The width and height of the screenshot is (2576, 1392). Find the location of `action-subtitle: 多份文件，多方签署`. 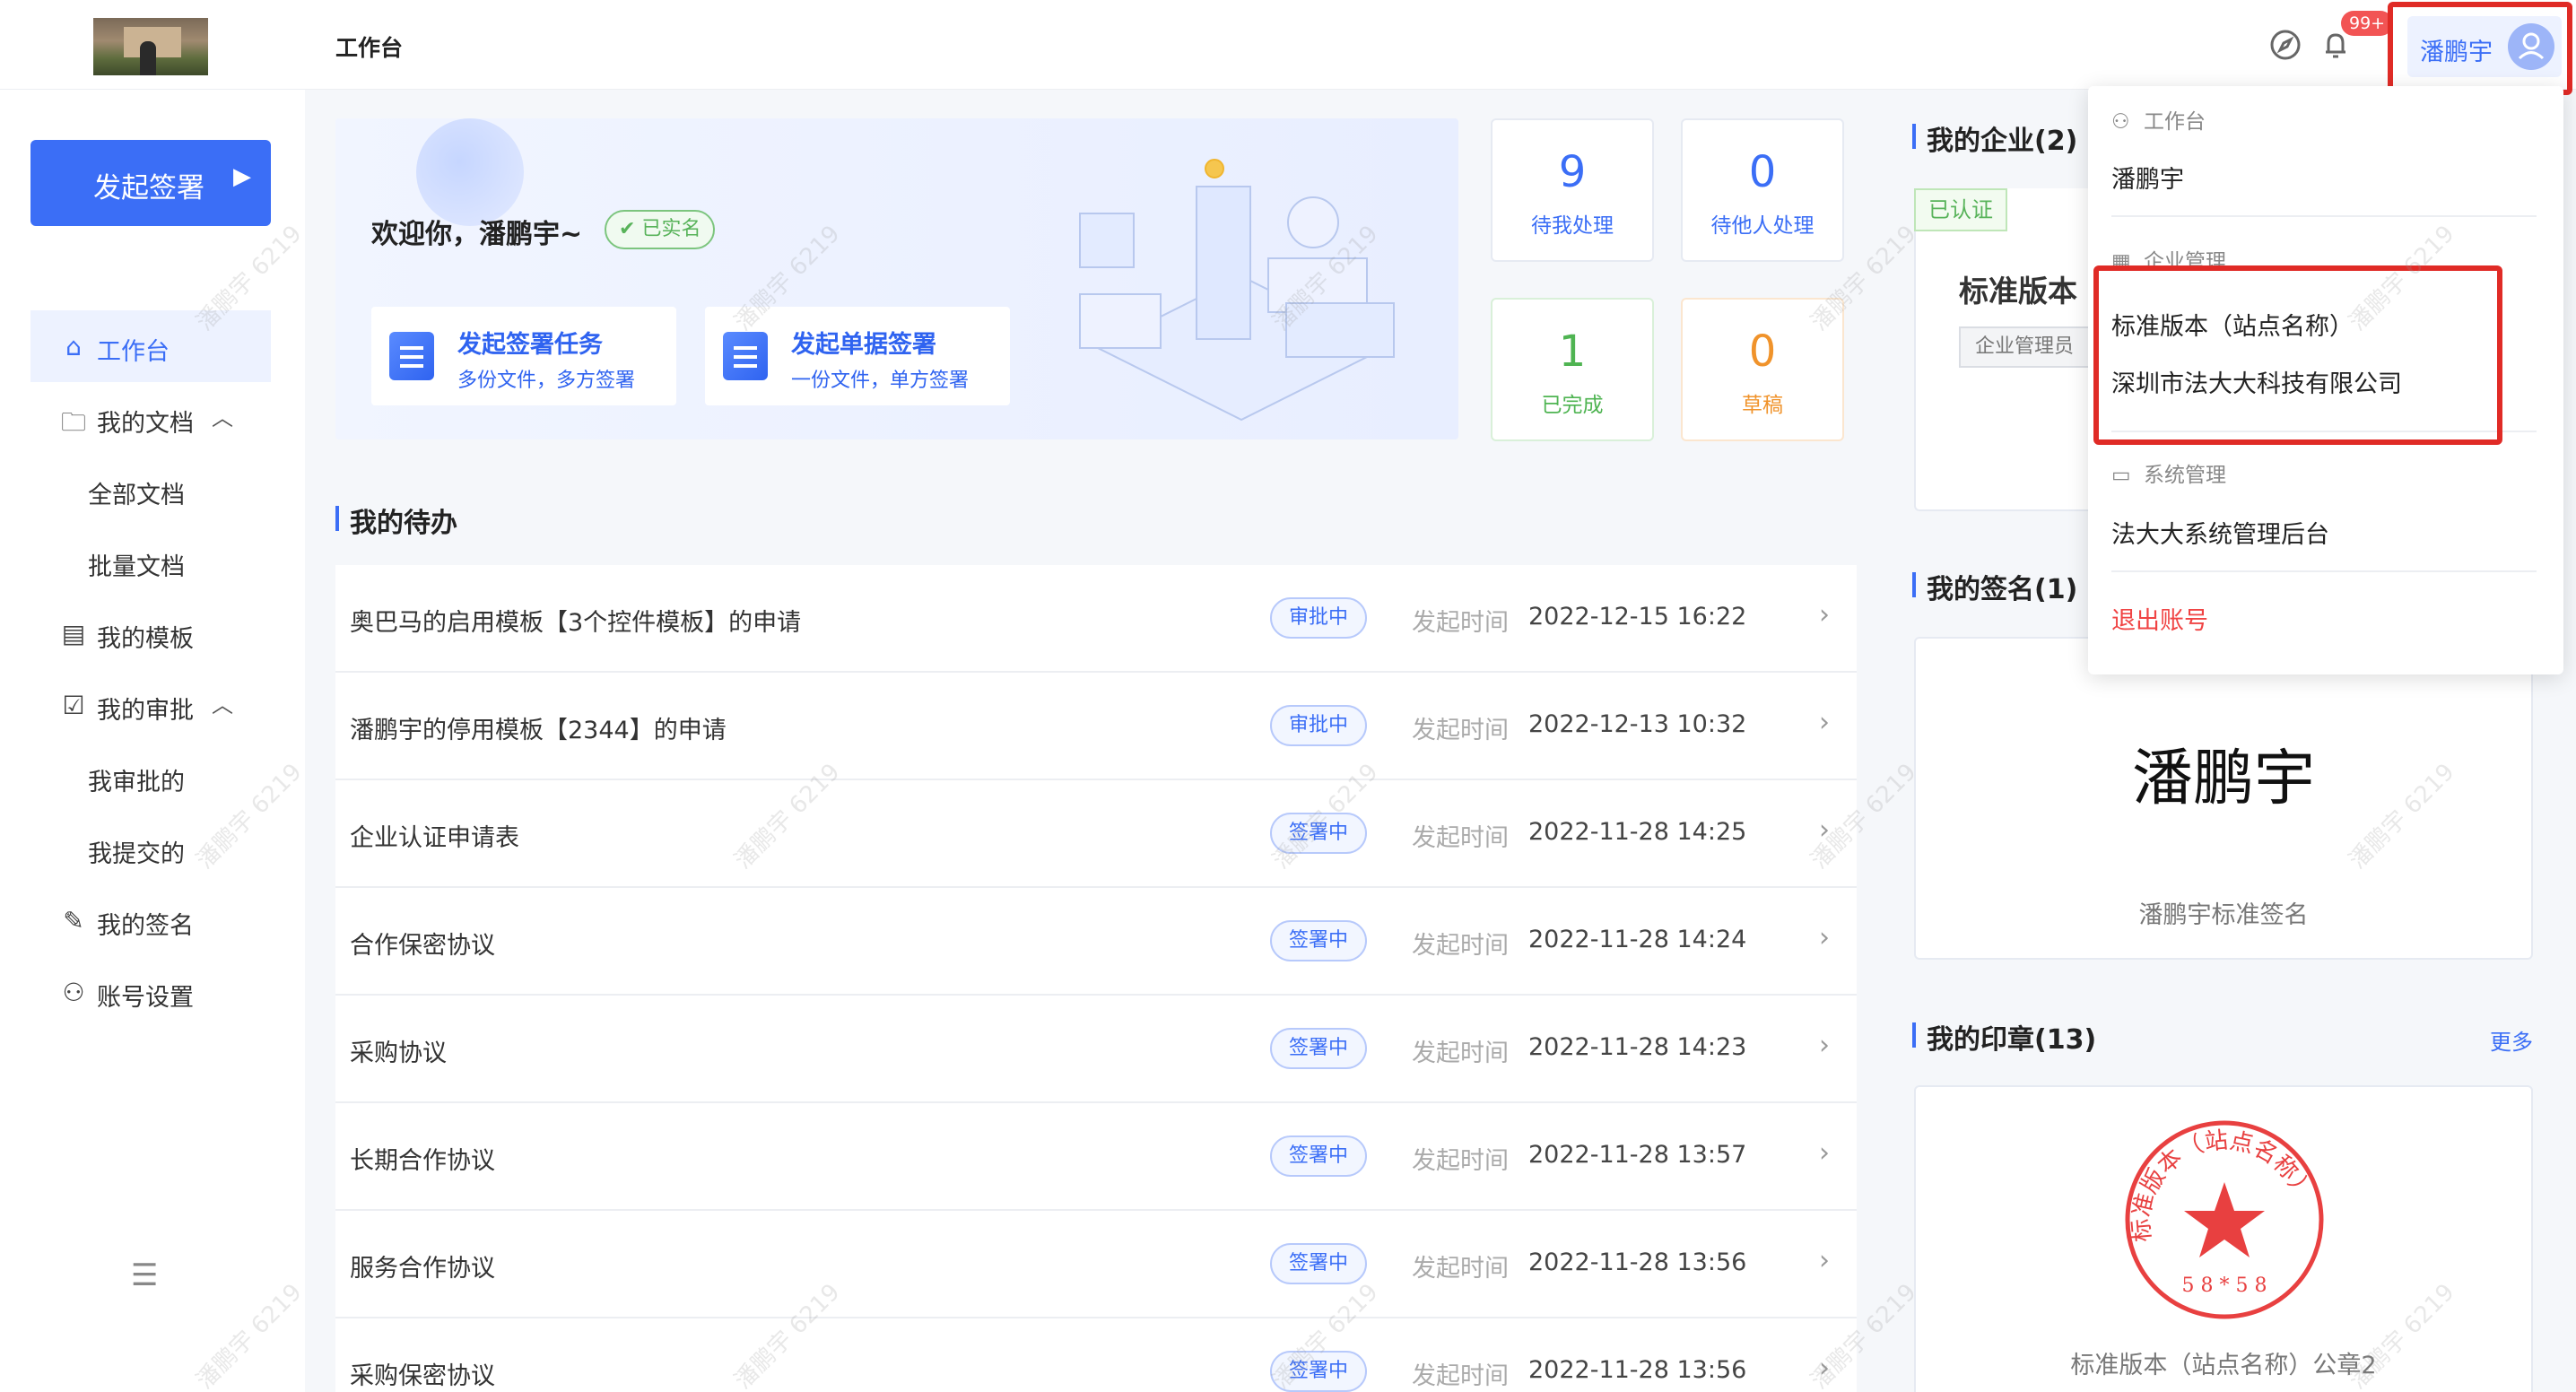

action-subtitle: 多份文件，多方签署 is located at coordinates (546, 381).